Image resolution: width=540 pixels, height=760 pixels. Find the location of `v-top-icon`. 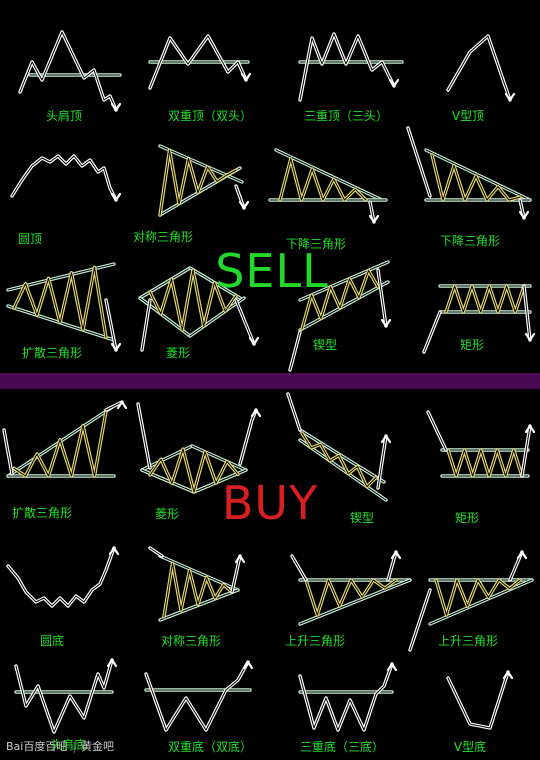

v-top-icon is located at coordinates (481, 68).